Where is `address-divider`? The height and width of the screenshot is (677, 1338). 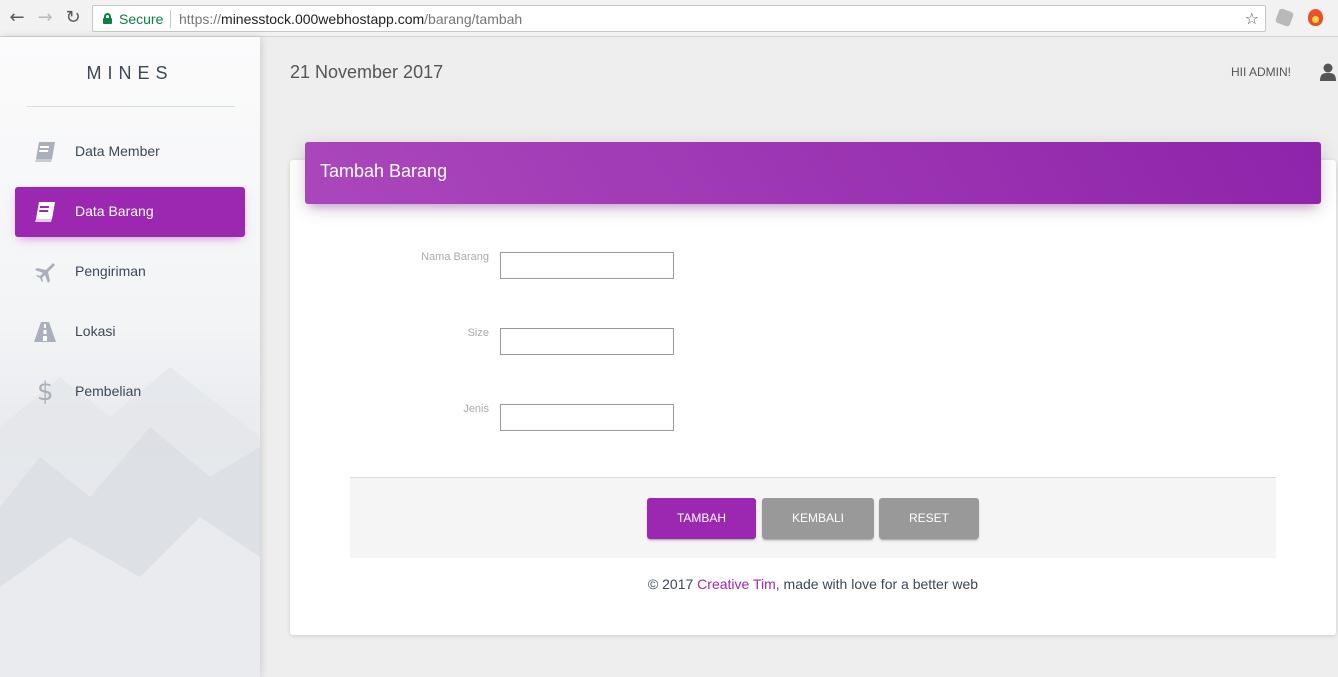 address-divider is located at coordinates (170, 19).